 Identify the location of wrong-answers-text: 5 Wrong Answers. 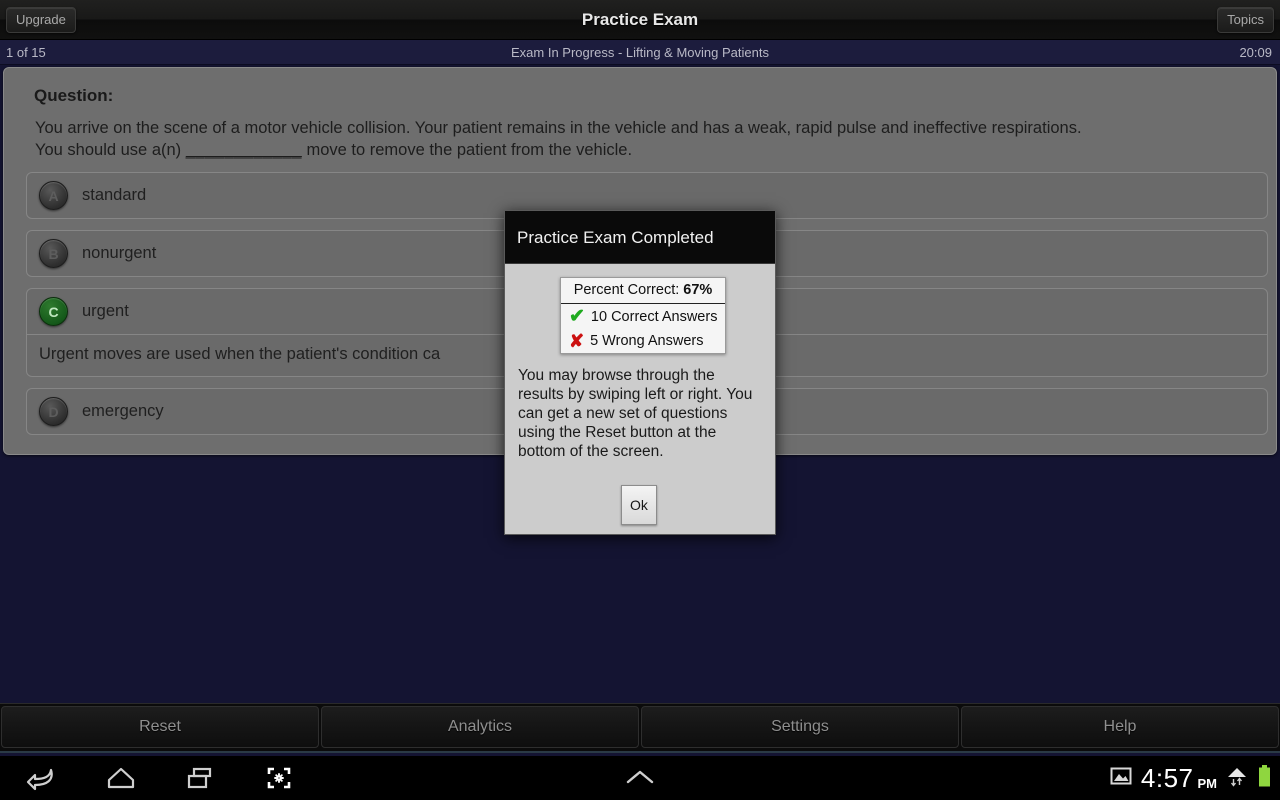
(647, 341).